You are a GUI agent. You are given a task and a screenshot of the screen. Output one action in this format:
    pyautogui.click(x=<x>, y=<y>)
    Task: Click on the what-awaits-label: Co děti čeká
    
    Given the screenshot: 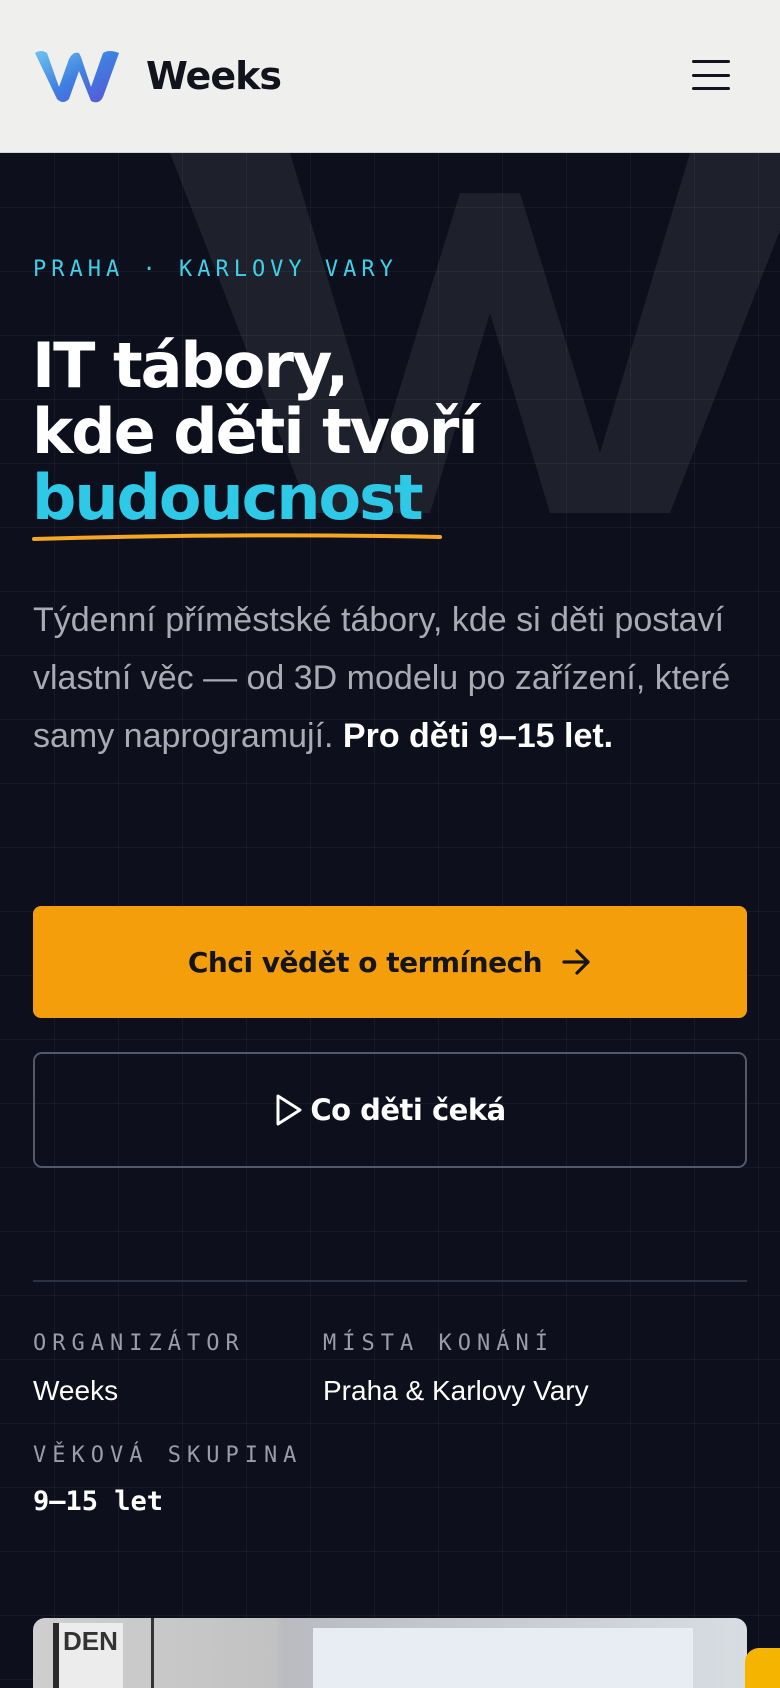 What is the action you would take?
    pyautogui.click(x=408, y=1110)
    